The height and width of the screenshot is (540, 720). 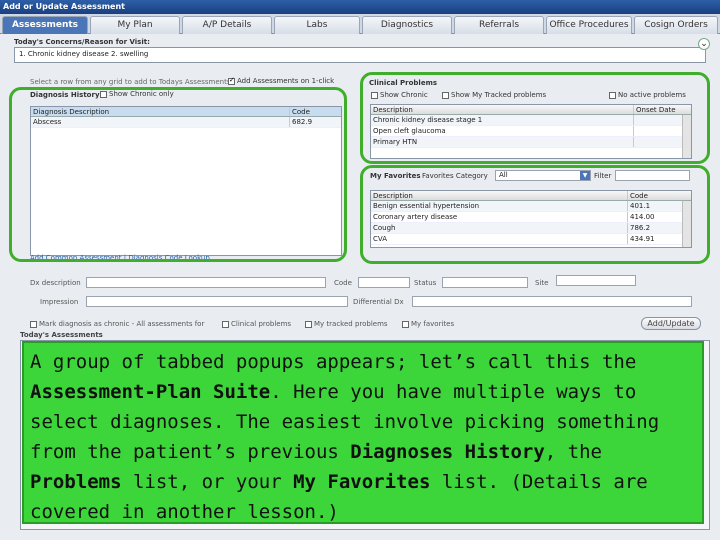 What do you see at coordinates (596, 280) in the screenshot?
I see `site-field` at bounding box center [596, 280].